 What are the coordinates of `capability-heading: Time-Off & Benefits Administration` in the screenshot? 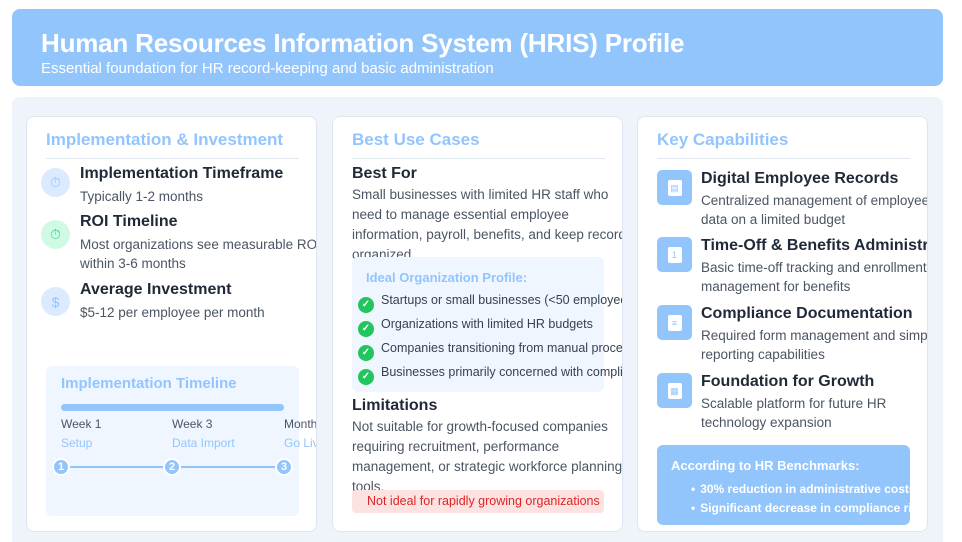 It's located at (814, 245).